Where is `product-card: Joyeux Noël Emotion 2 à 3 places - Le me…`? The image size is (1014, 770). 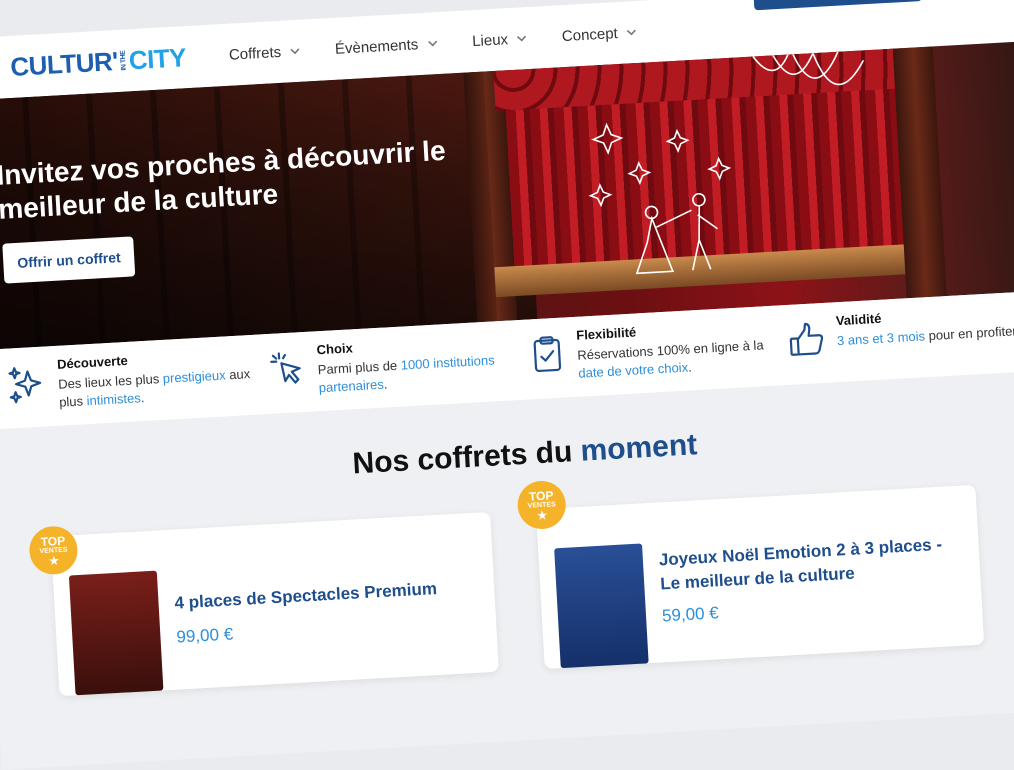 product-card: Joyeux Noël Emotion 2 à 3 places - Le me… is located at coordinates (760, 577).